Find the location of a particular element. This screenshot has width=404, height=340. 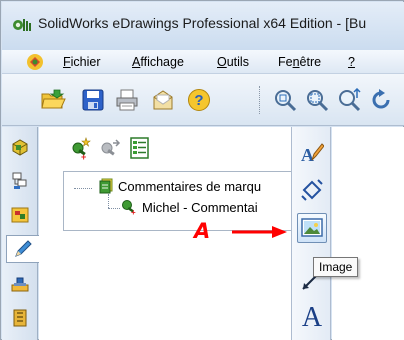

open-icon is located at coordinates (53, 100).